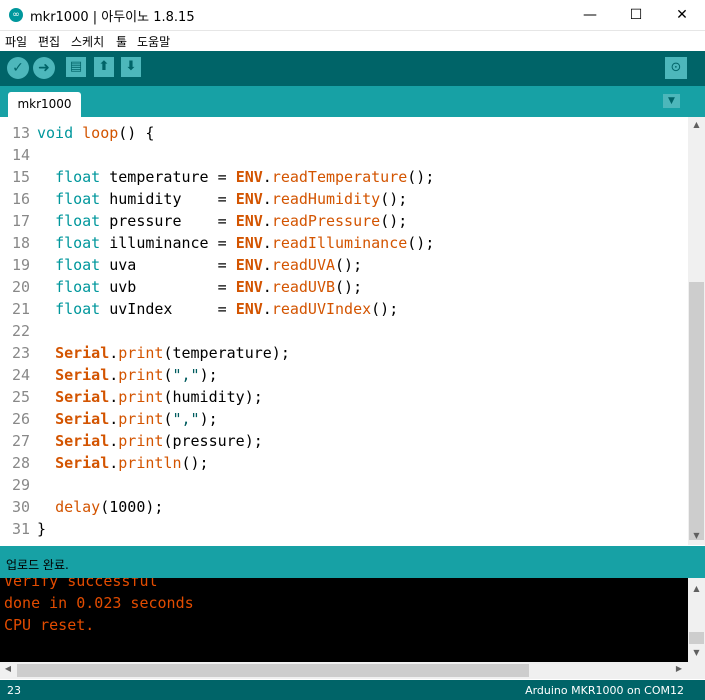 The width and height of the screenshot is (705, 700). Describe the element at coordinates (20, 177) in the screenshot. I see `line-number-gutter: 15` at that location.